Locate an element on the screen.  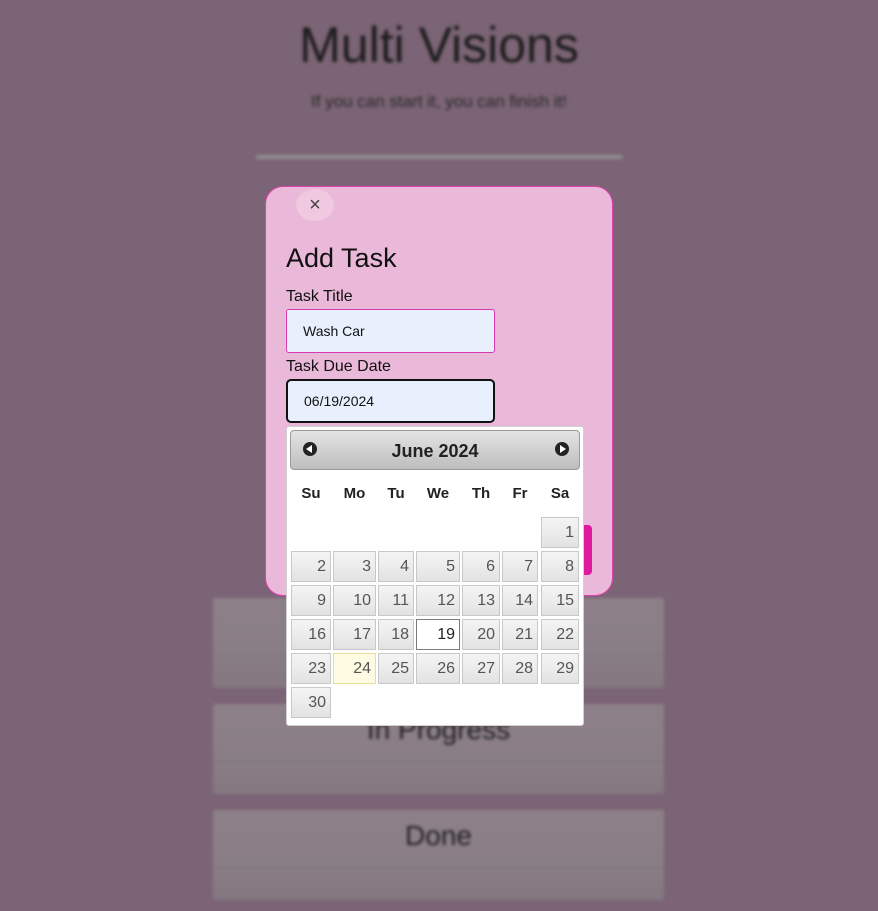
day-cell: 19 is located at coordinates (438, 634).